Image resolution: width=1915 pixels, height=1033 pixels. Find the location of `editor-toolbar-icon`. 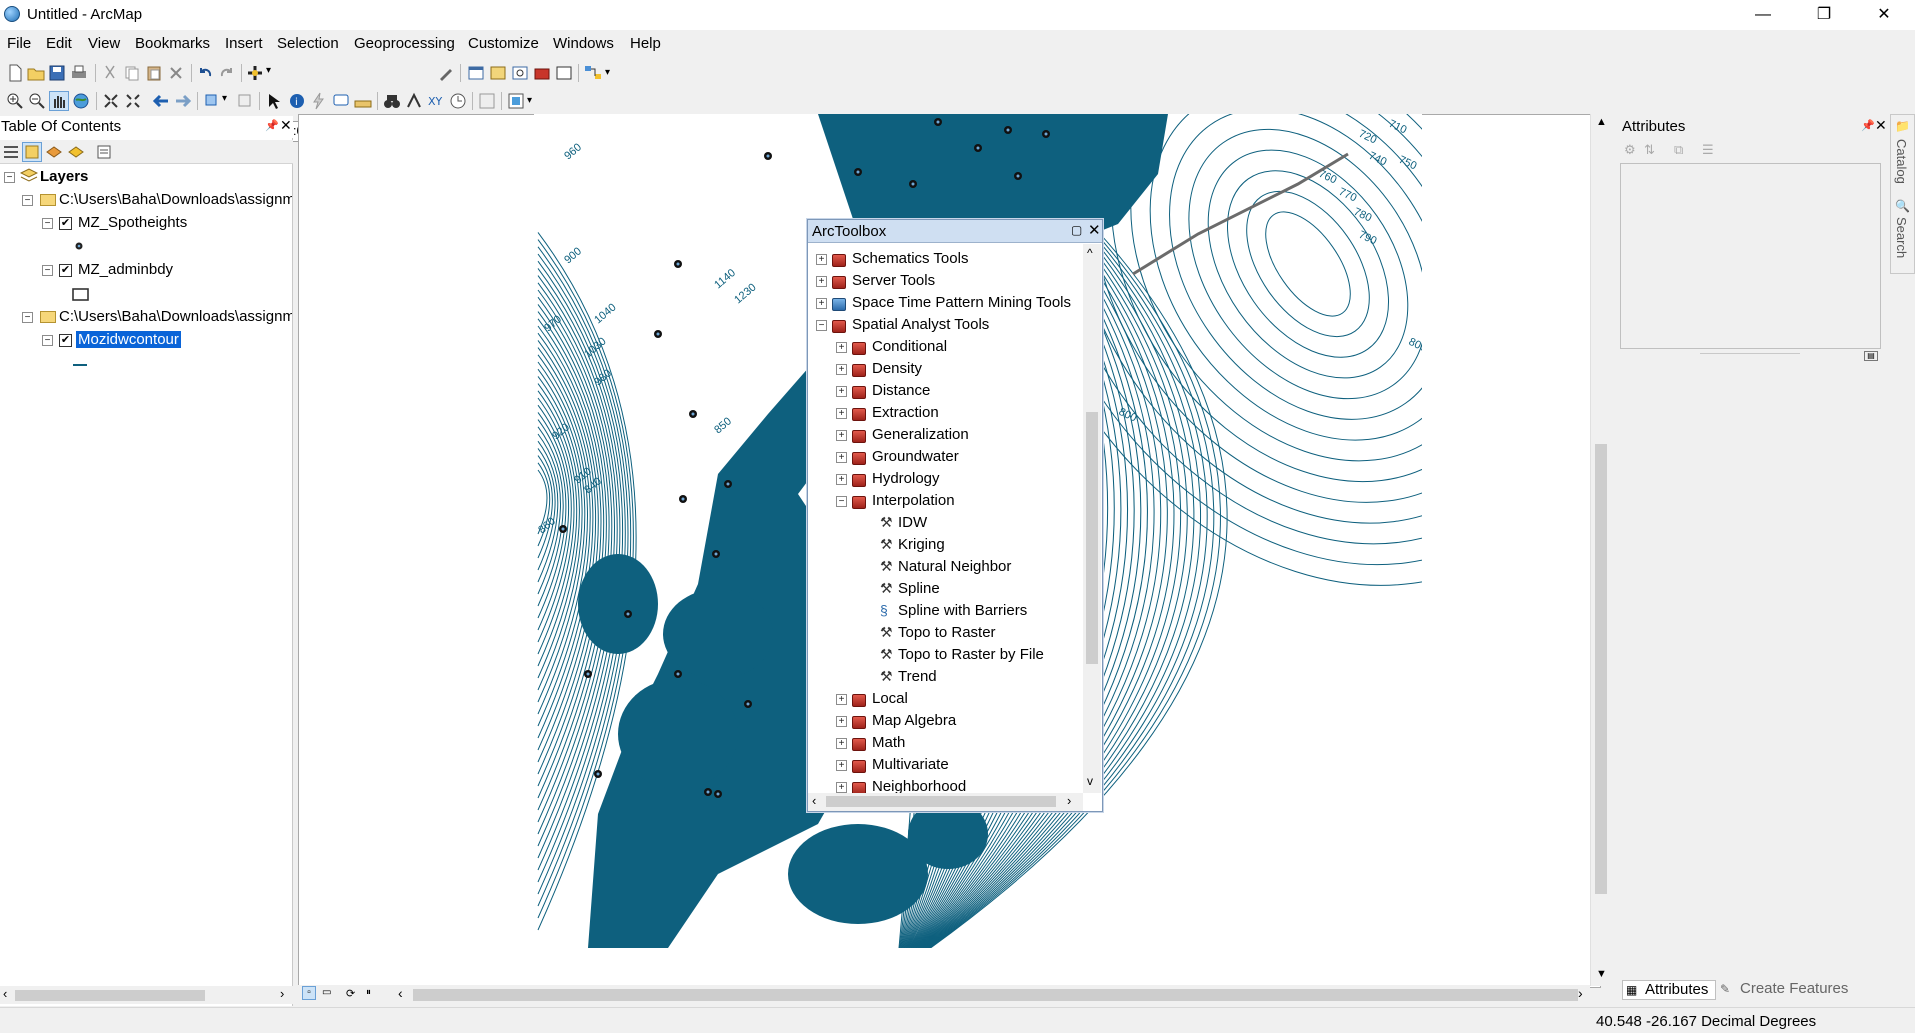

editor-toolbar-icon is located at coordinates (446, 73).